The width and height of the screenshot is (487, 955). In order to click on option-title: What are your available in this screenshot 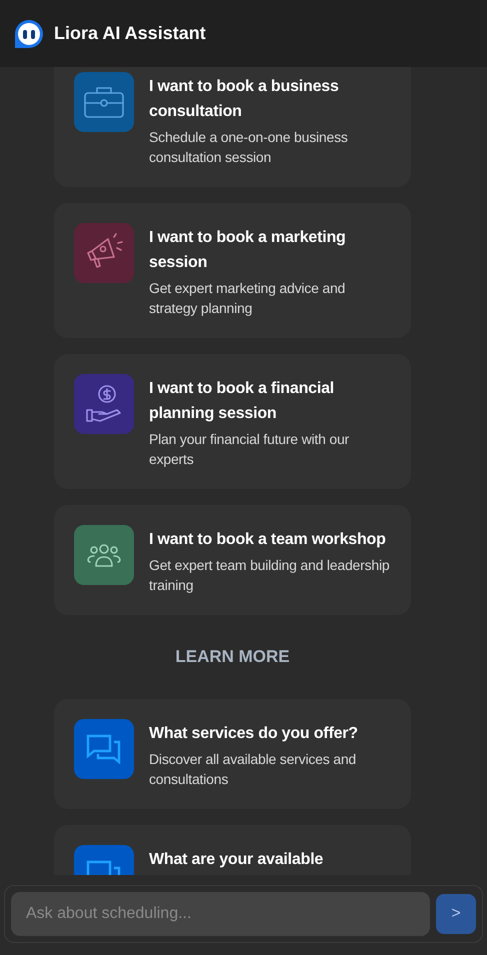, I will do `click(236, 860)`.